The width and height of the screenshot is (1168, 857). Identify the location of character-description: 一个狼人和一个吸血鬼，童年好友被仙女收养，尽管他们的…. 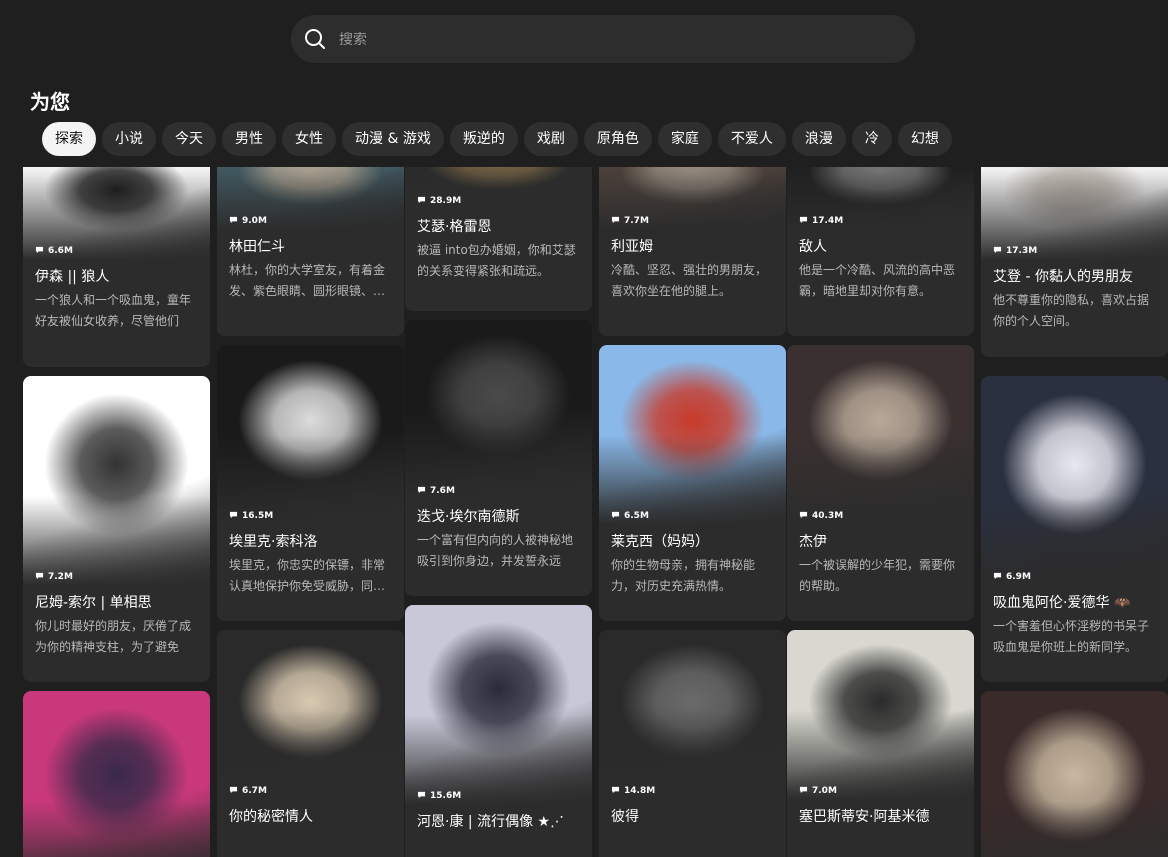
(113, 310).